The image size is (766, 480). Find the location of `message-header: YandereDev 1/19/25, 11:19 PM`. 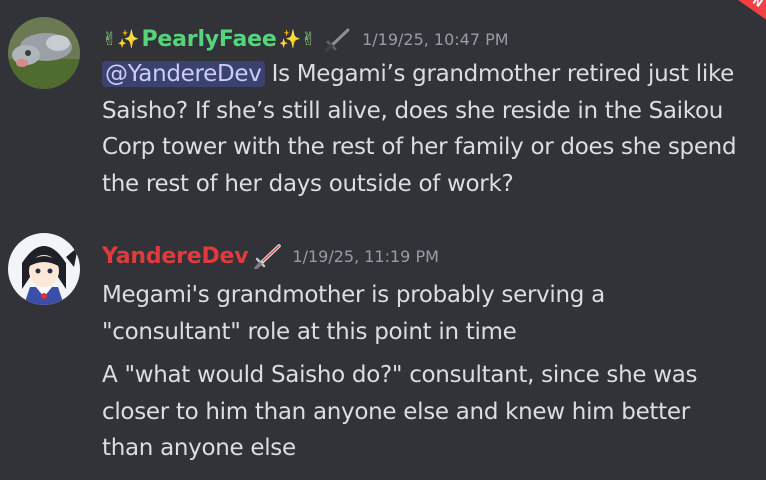

message-header: YandereDev 1/19/25, 11:19 PM is located at coordinates (270, 256).